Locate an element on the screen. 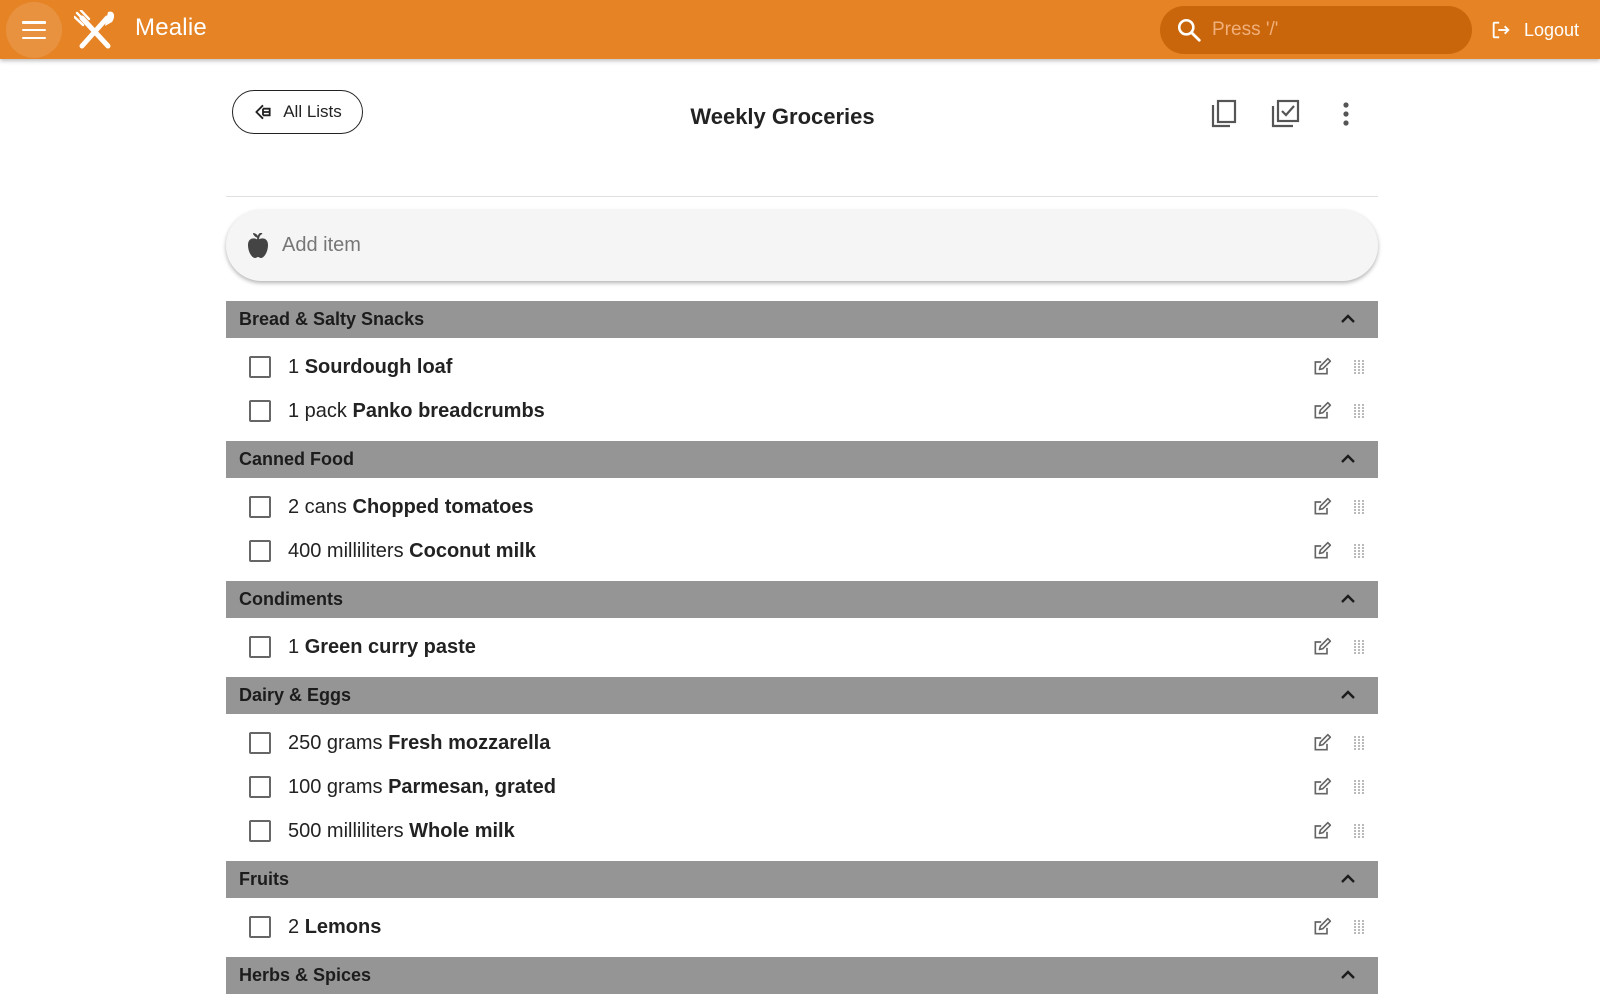 This screenshot has width=1600, height=1000. item-text: 250 grams Fresh mozzarella is located at coordinates (419, 743).